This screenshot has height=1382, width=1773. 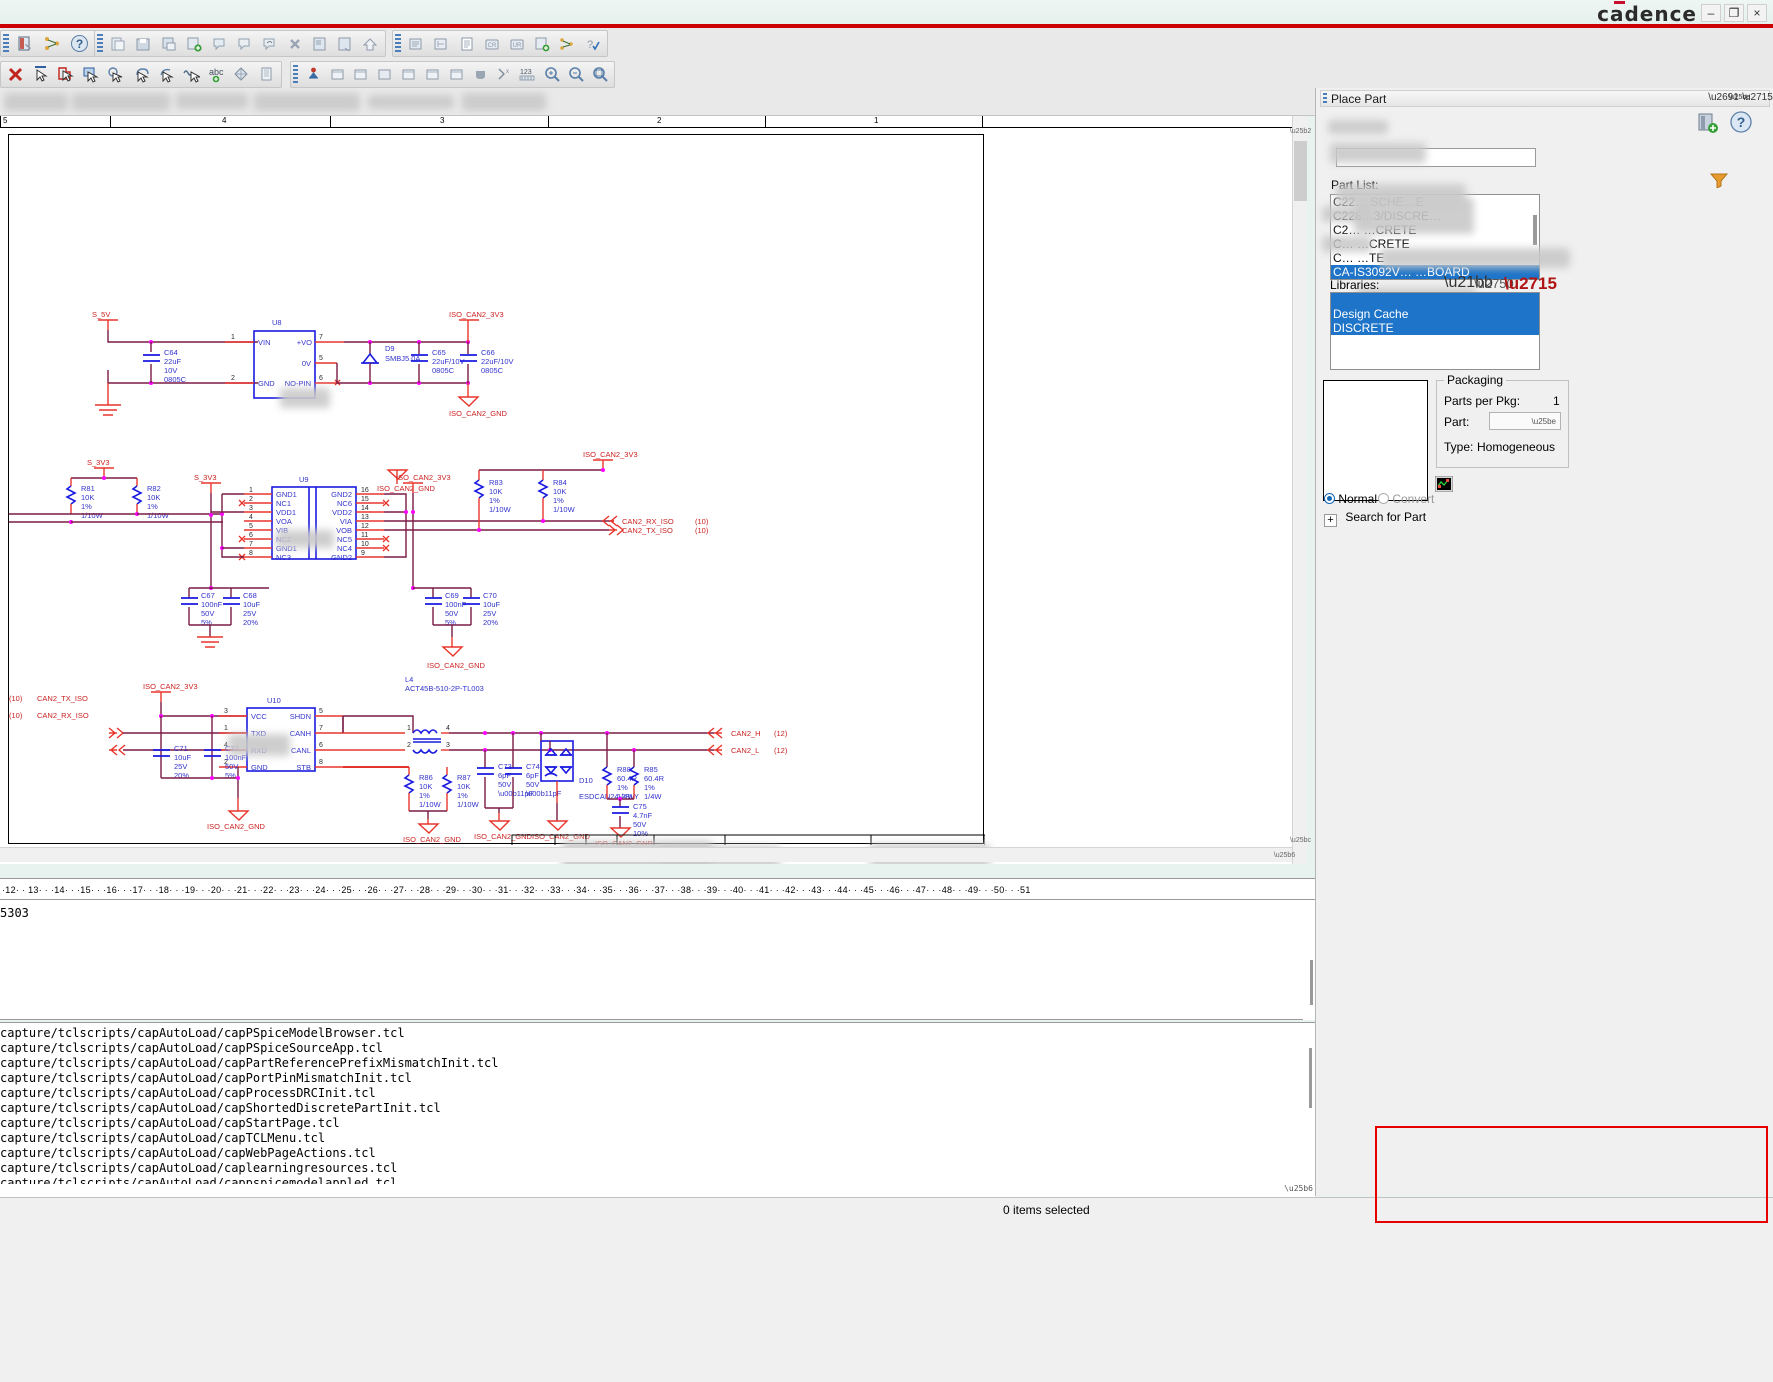 What do you see at coordinates (25, 43) in the screenshot?
I see `new-design-icon` at bounding box center [25, 43].